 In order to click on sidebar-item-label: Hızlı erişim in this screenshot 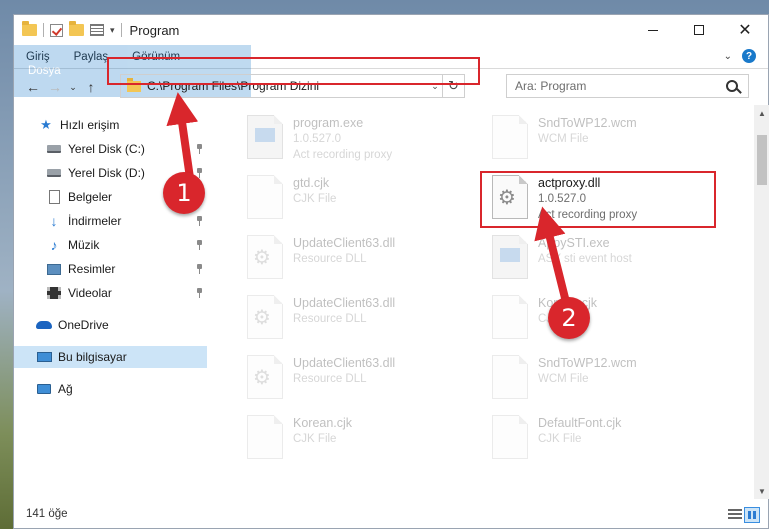, I will do `click(90, 125)`.